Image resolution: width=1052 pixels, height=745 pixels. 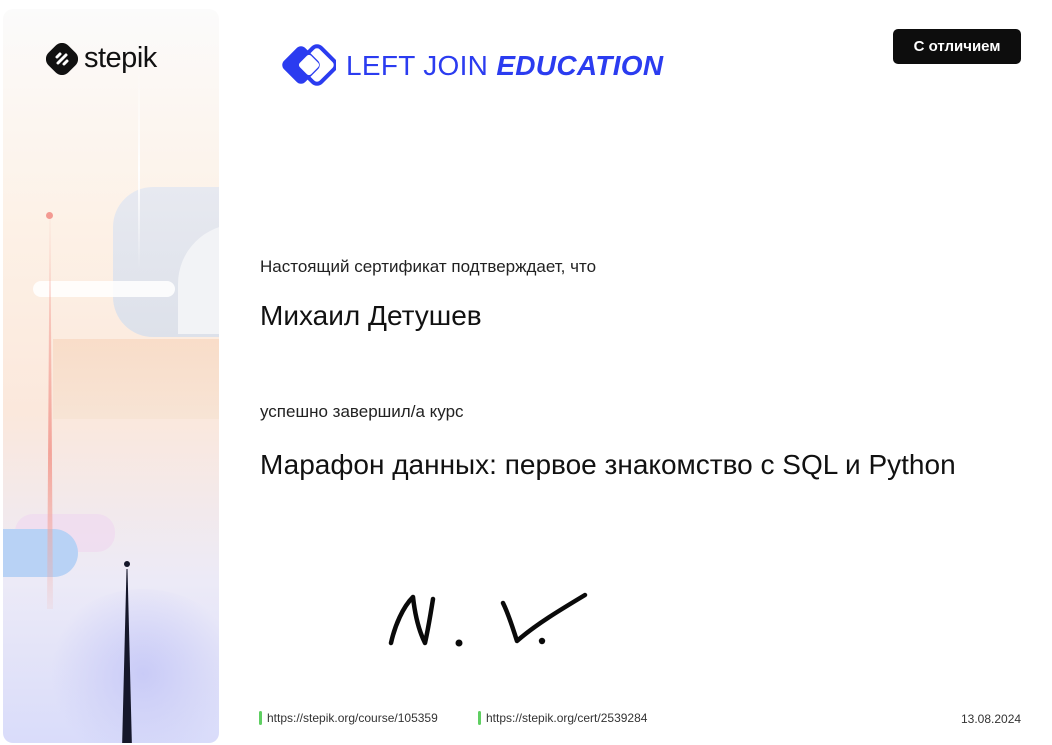 I want to click on cert-link: https://stepik.org/cert/2539284, so click(x=562, y=718).